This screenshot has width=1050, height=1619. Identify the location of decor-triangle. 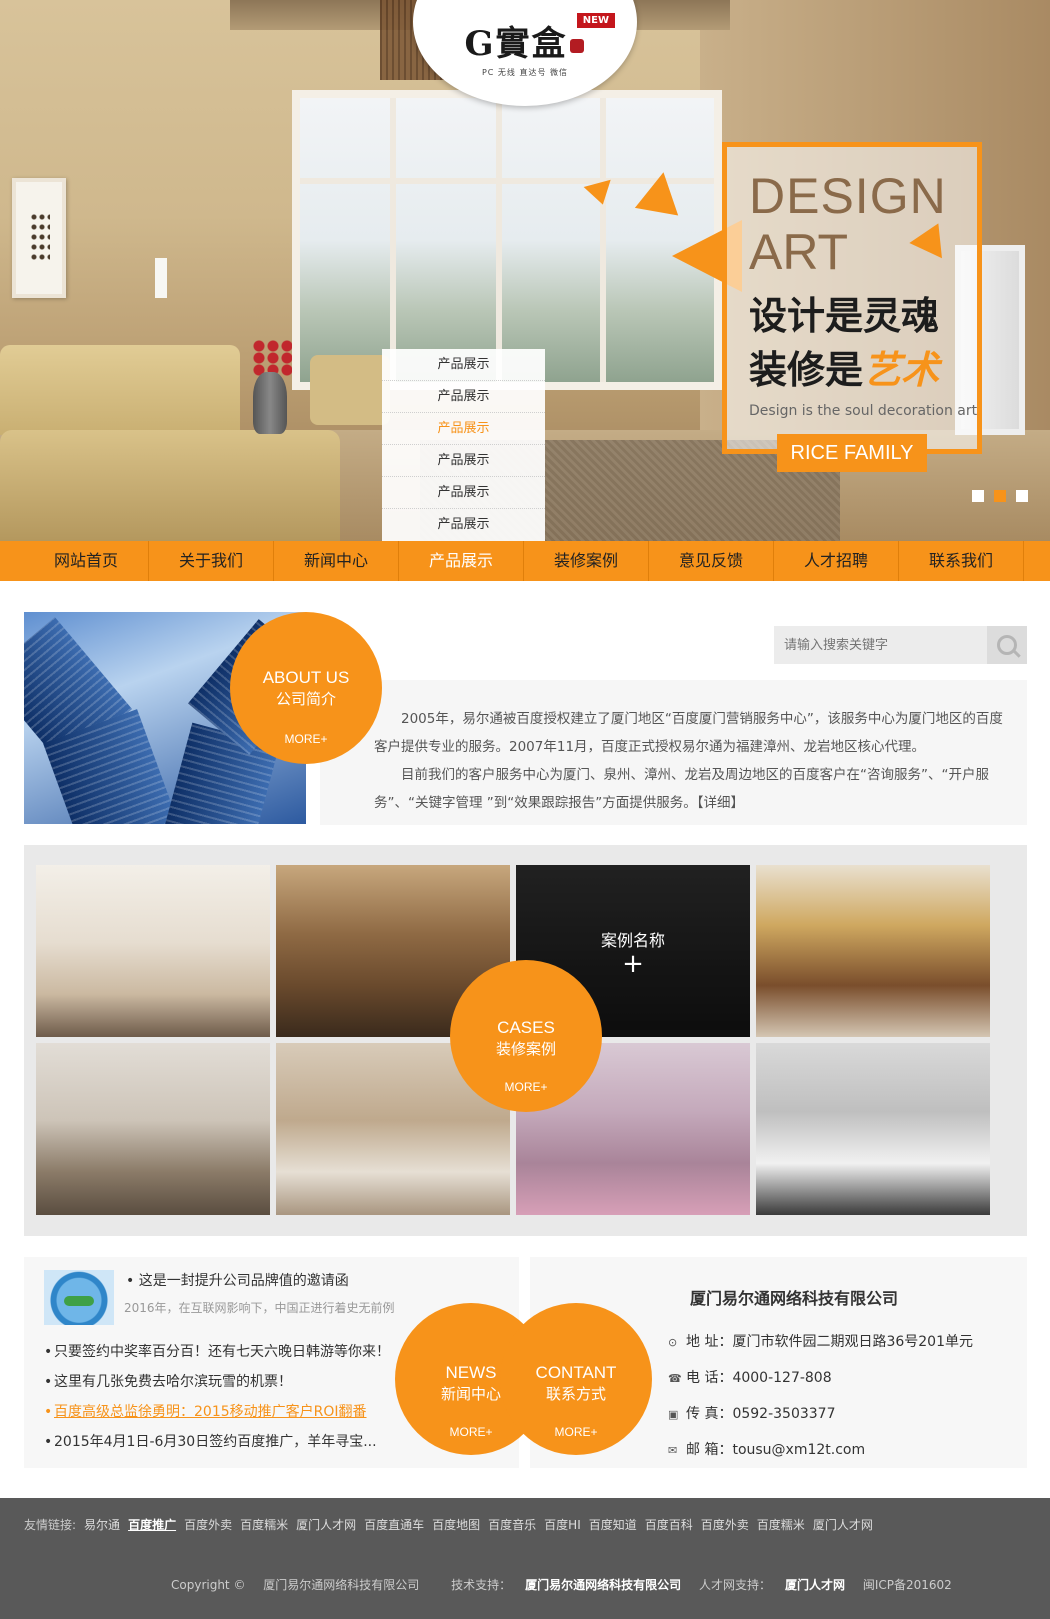
(660, 192).